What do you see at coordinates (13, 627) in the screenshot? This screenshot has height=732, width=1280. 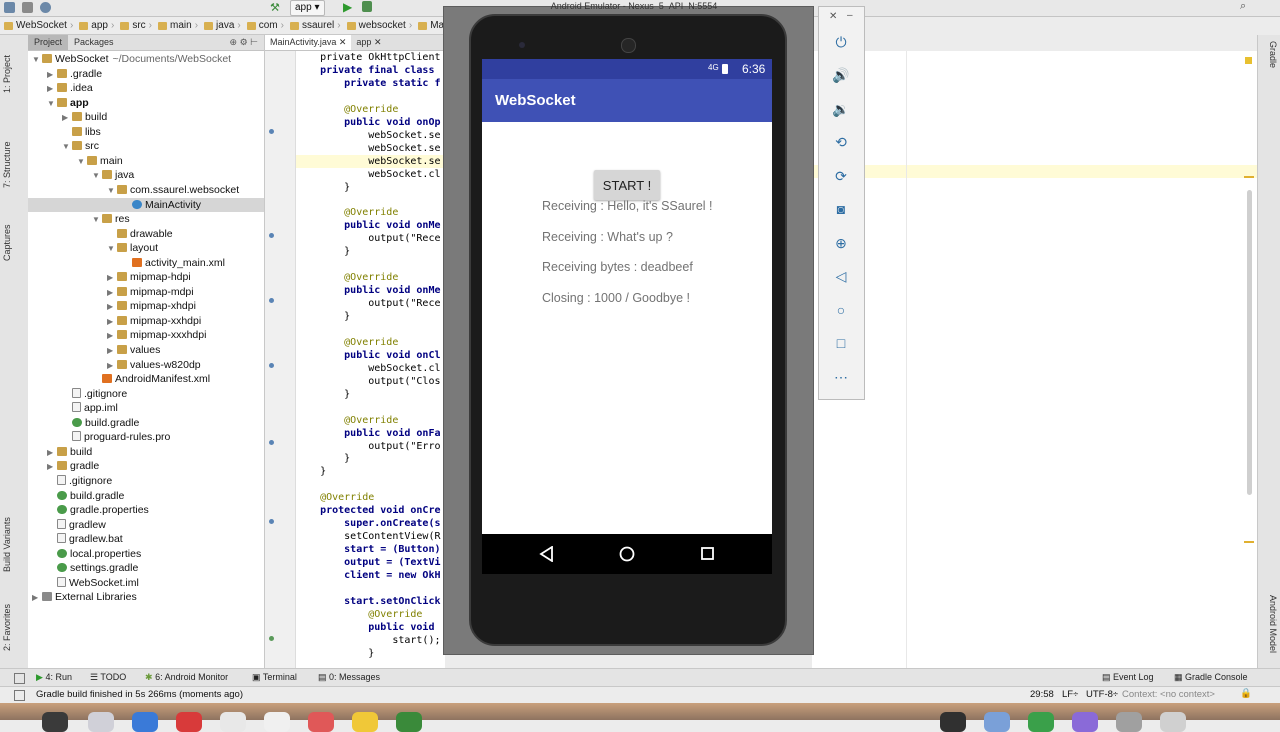 I see `tab-favorites: 2: Favorites` at bounding box center [13, 627].